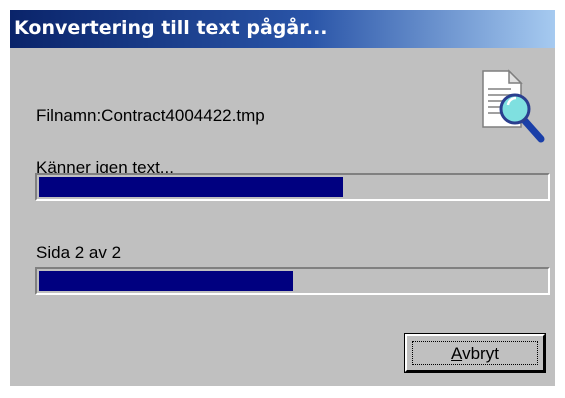 The width and height of the screenshot is (565, 398). Describe the element at coordinates (457, 353) in the screenshot. I see `accelerator-key: A` at that location.